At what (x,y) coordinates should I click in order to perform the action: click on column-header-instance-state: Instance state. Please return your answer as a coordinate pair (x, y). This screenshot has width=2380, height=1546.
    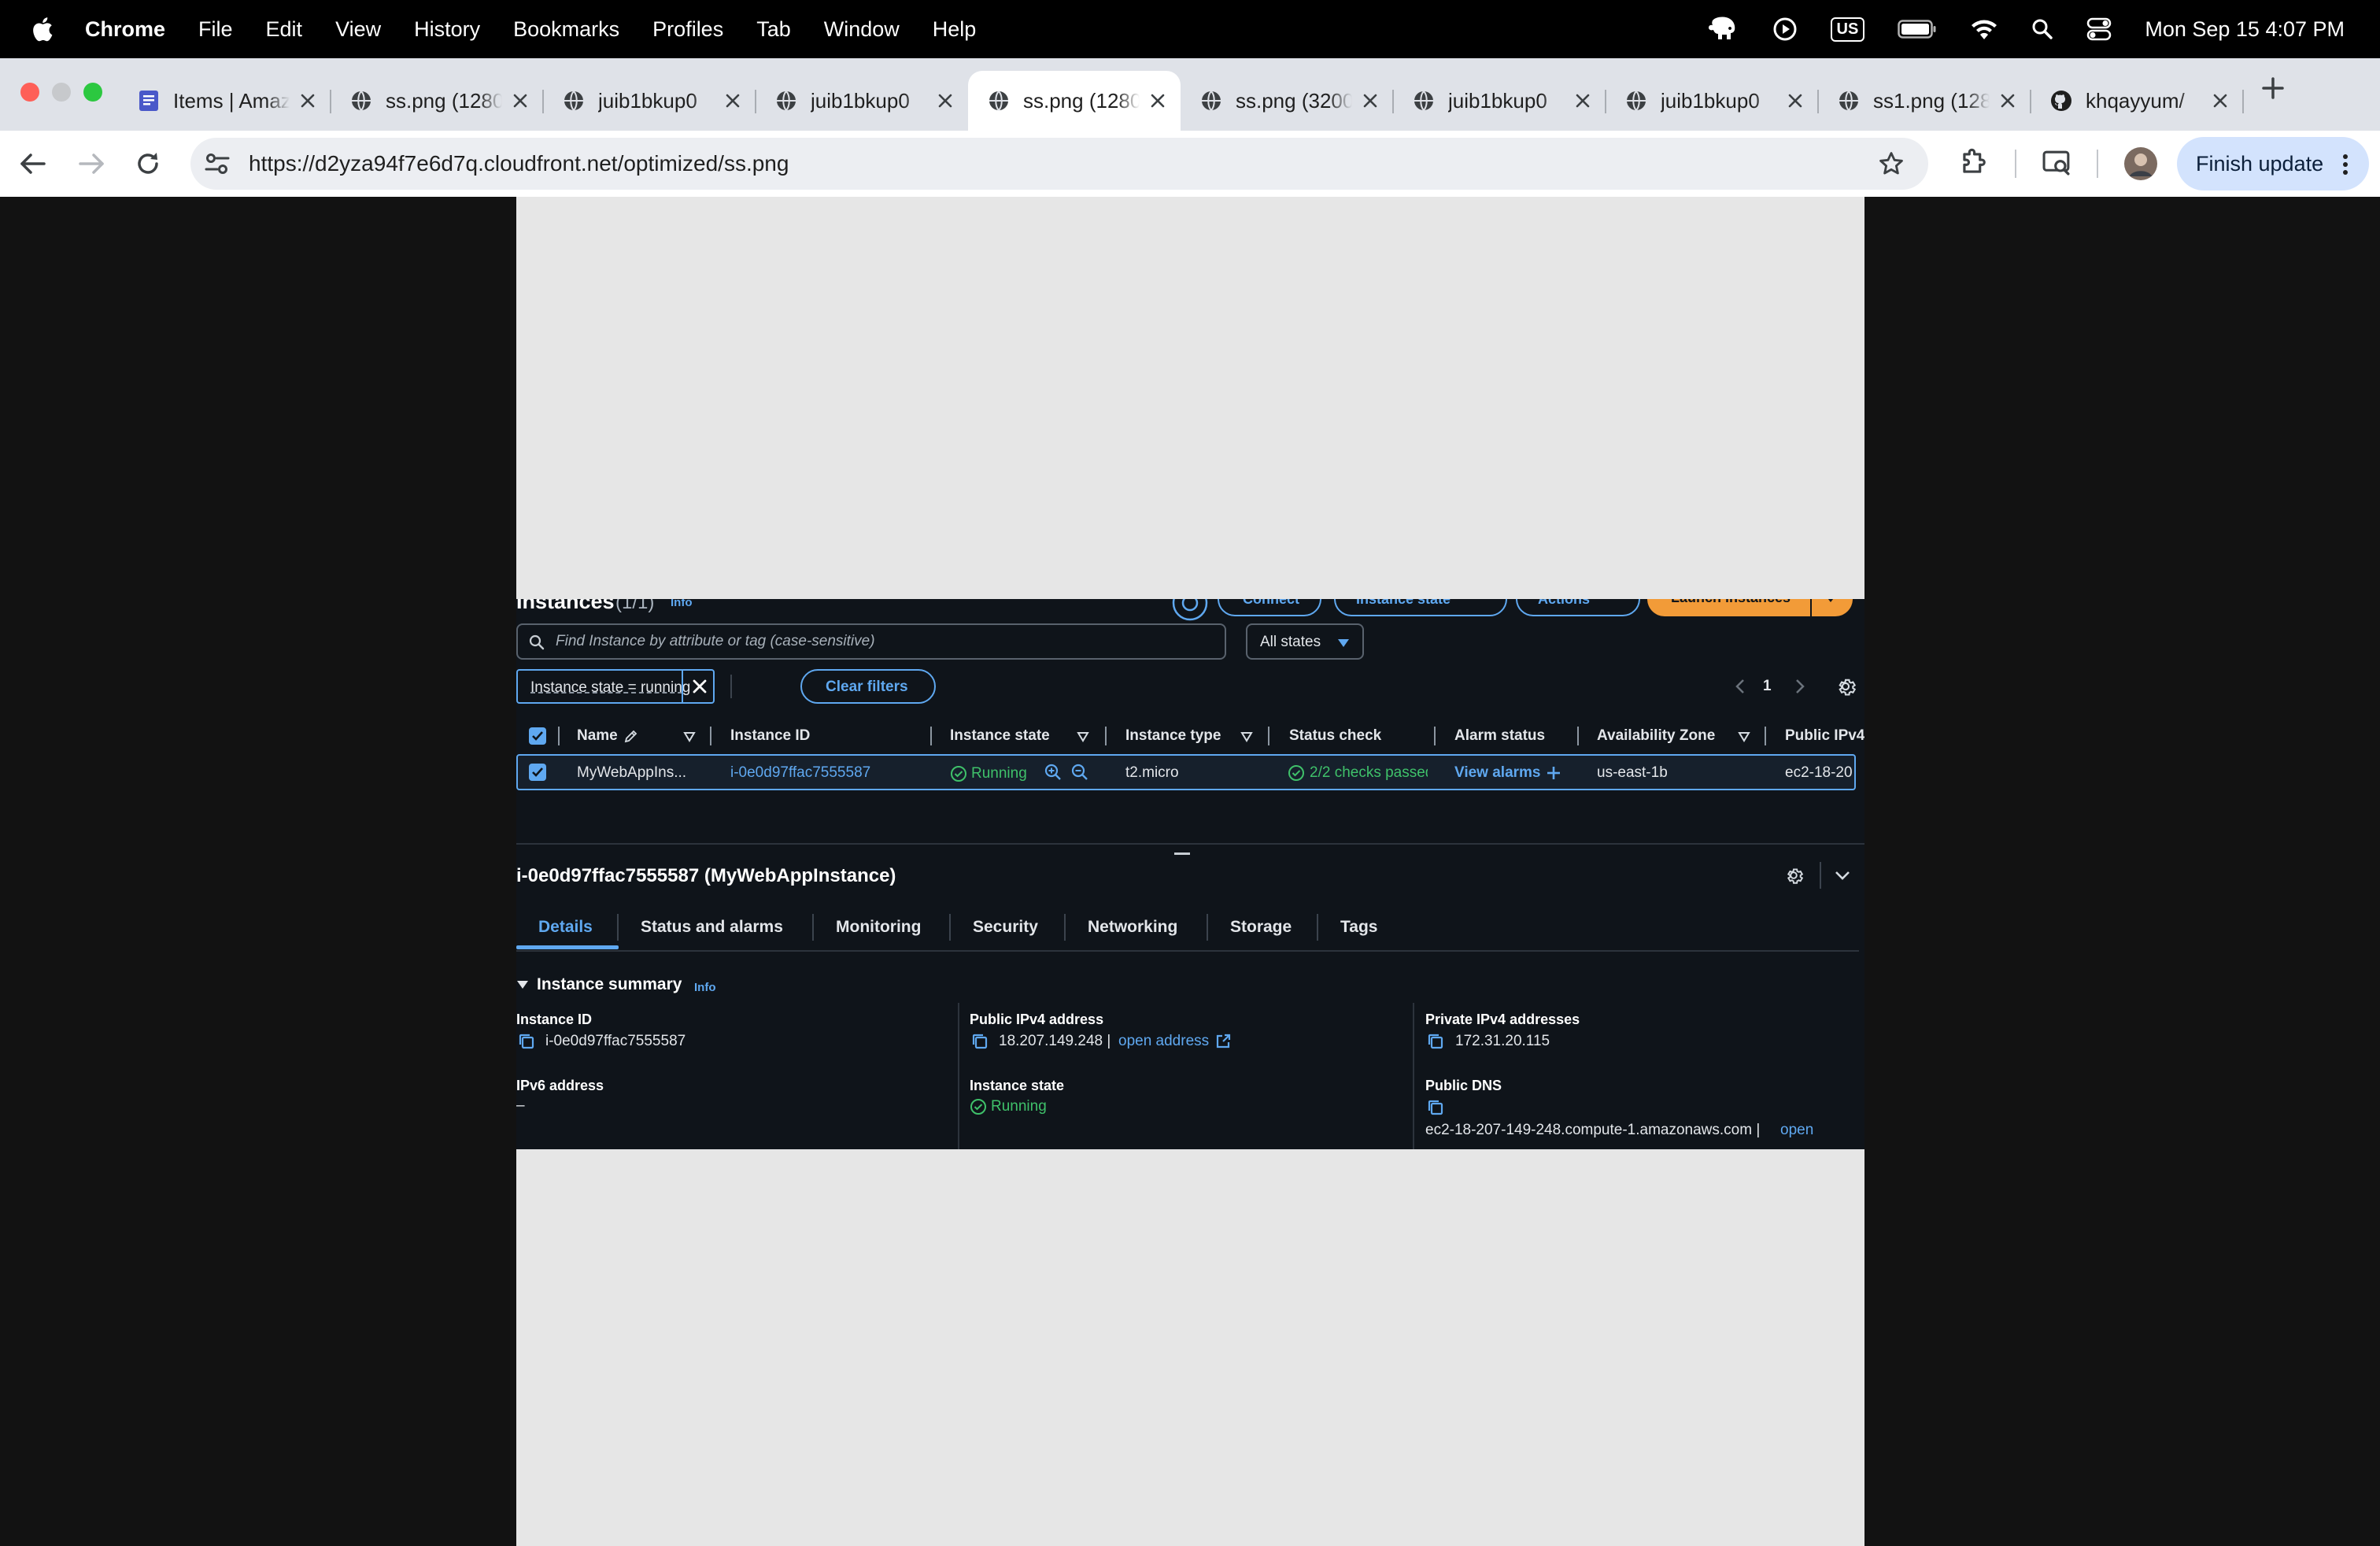
    Looking at the image, I should click on (1000, 736).